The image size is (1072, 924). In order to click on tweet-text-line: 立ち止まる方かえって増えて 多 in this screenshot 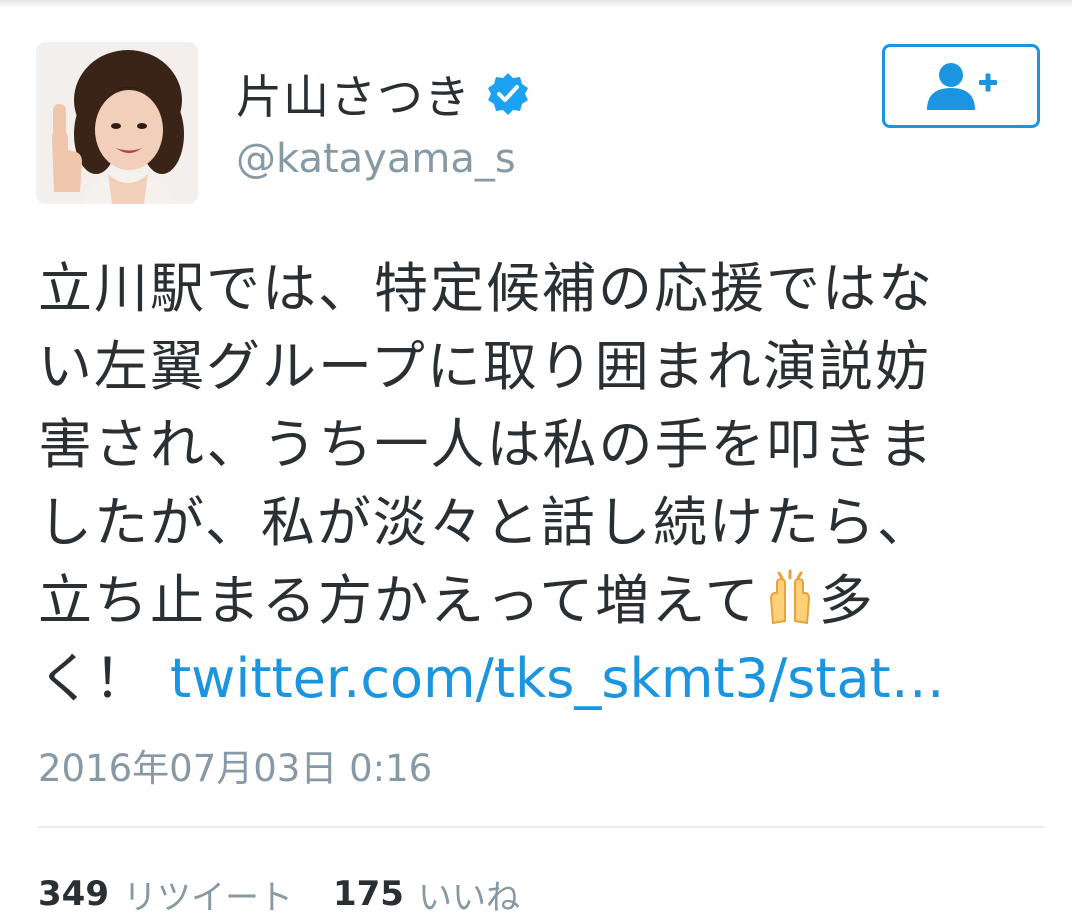, I will do `click(538, 601)`.